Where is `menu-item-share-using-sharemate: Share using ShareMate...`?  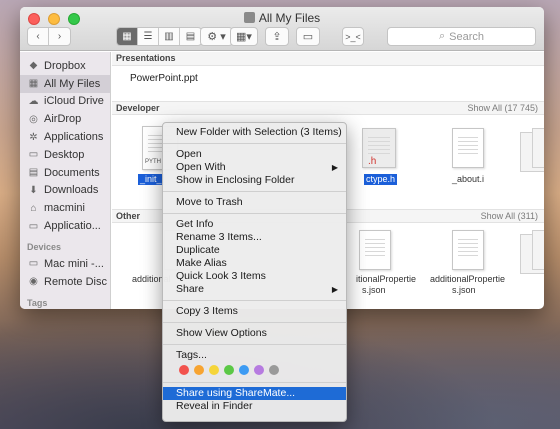 menu-item-share-using-sharemate: Share using ShareMate... is located at coordinates (254, 393).